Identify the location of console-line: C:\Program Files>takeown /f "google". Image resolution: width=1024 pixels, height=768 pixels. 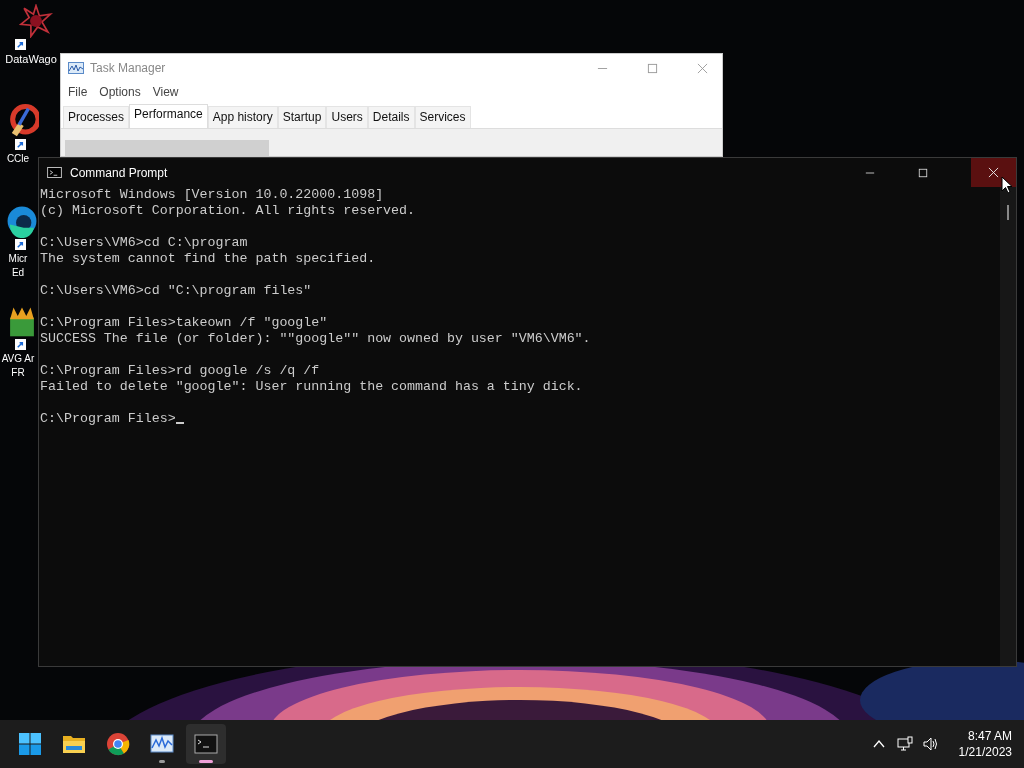
(184, 323).